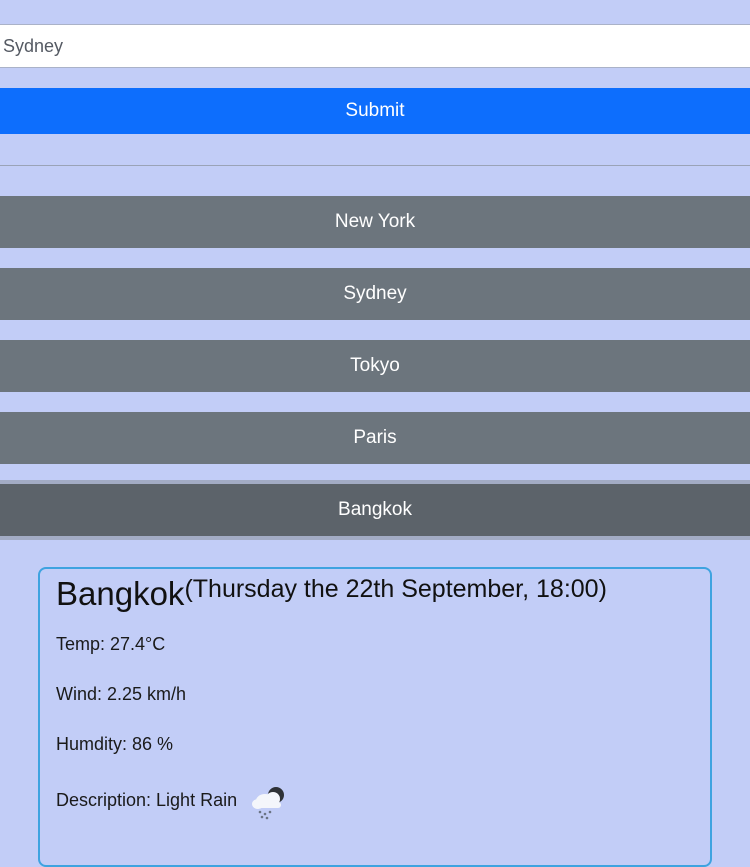 The height and width of the screenshot is (867, 750). I want to click on history-button-paris: Paris, so click(375, 438).